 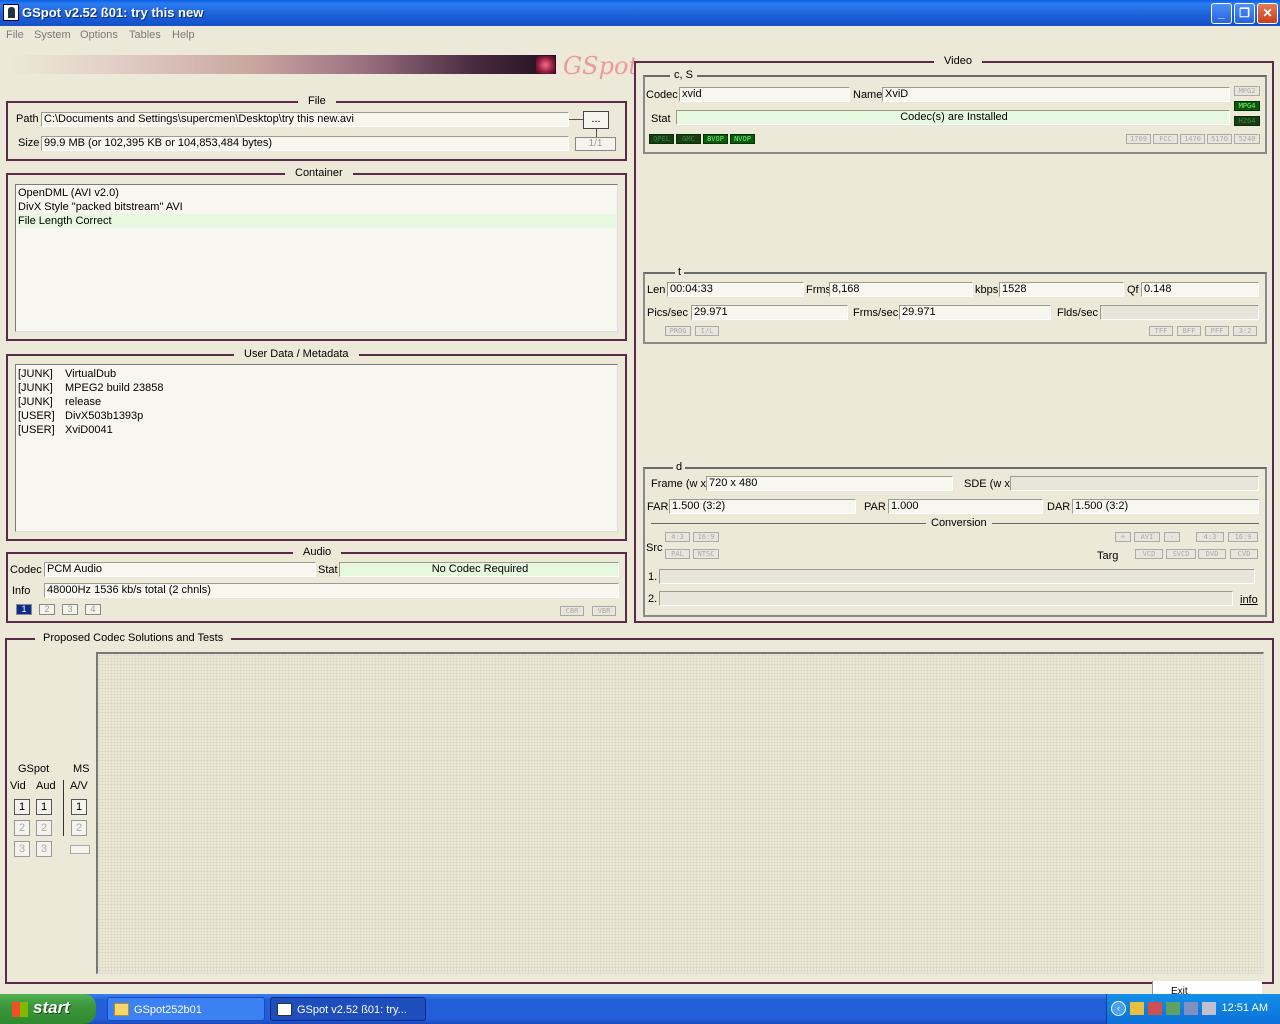 What do you see at coordinates (11, 12) in the screenshot?
I see `app-icon` at bounding box center [11, 12].